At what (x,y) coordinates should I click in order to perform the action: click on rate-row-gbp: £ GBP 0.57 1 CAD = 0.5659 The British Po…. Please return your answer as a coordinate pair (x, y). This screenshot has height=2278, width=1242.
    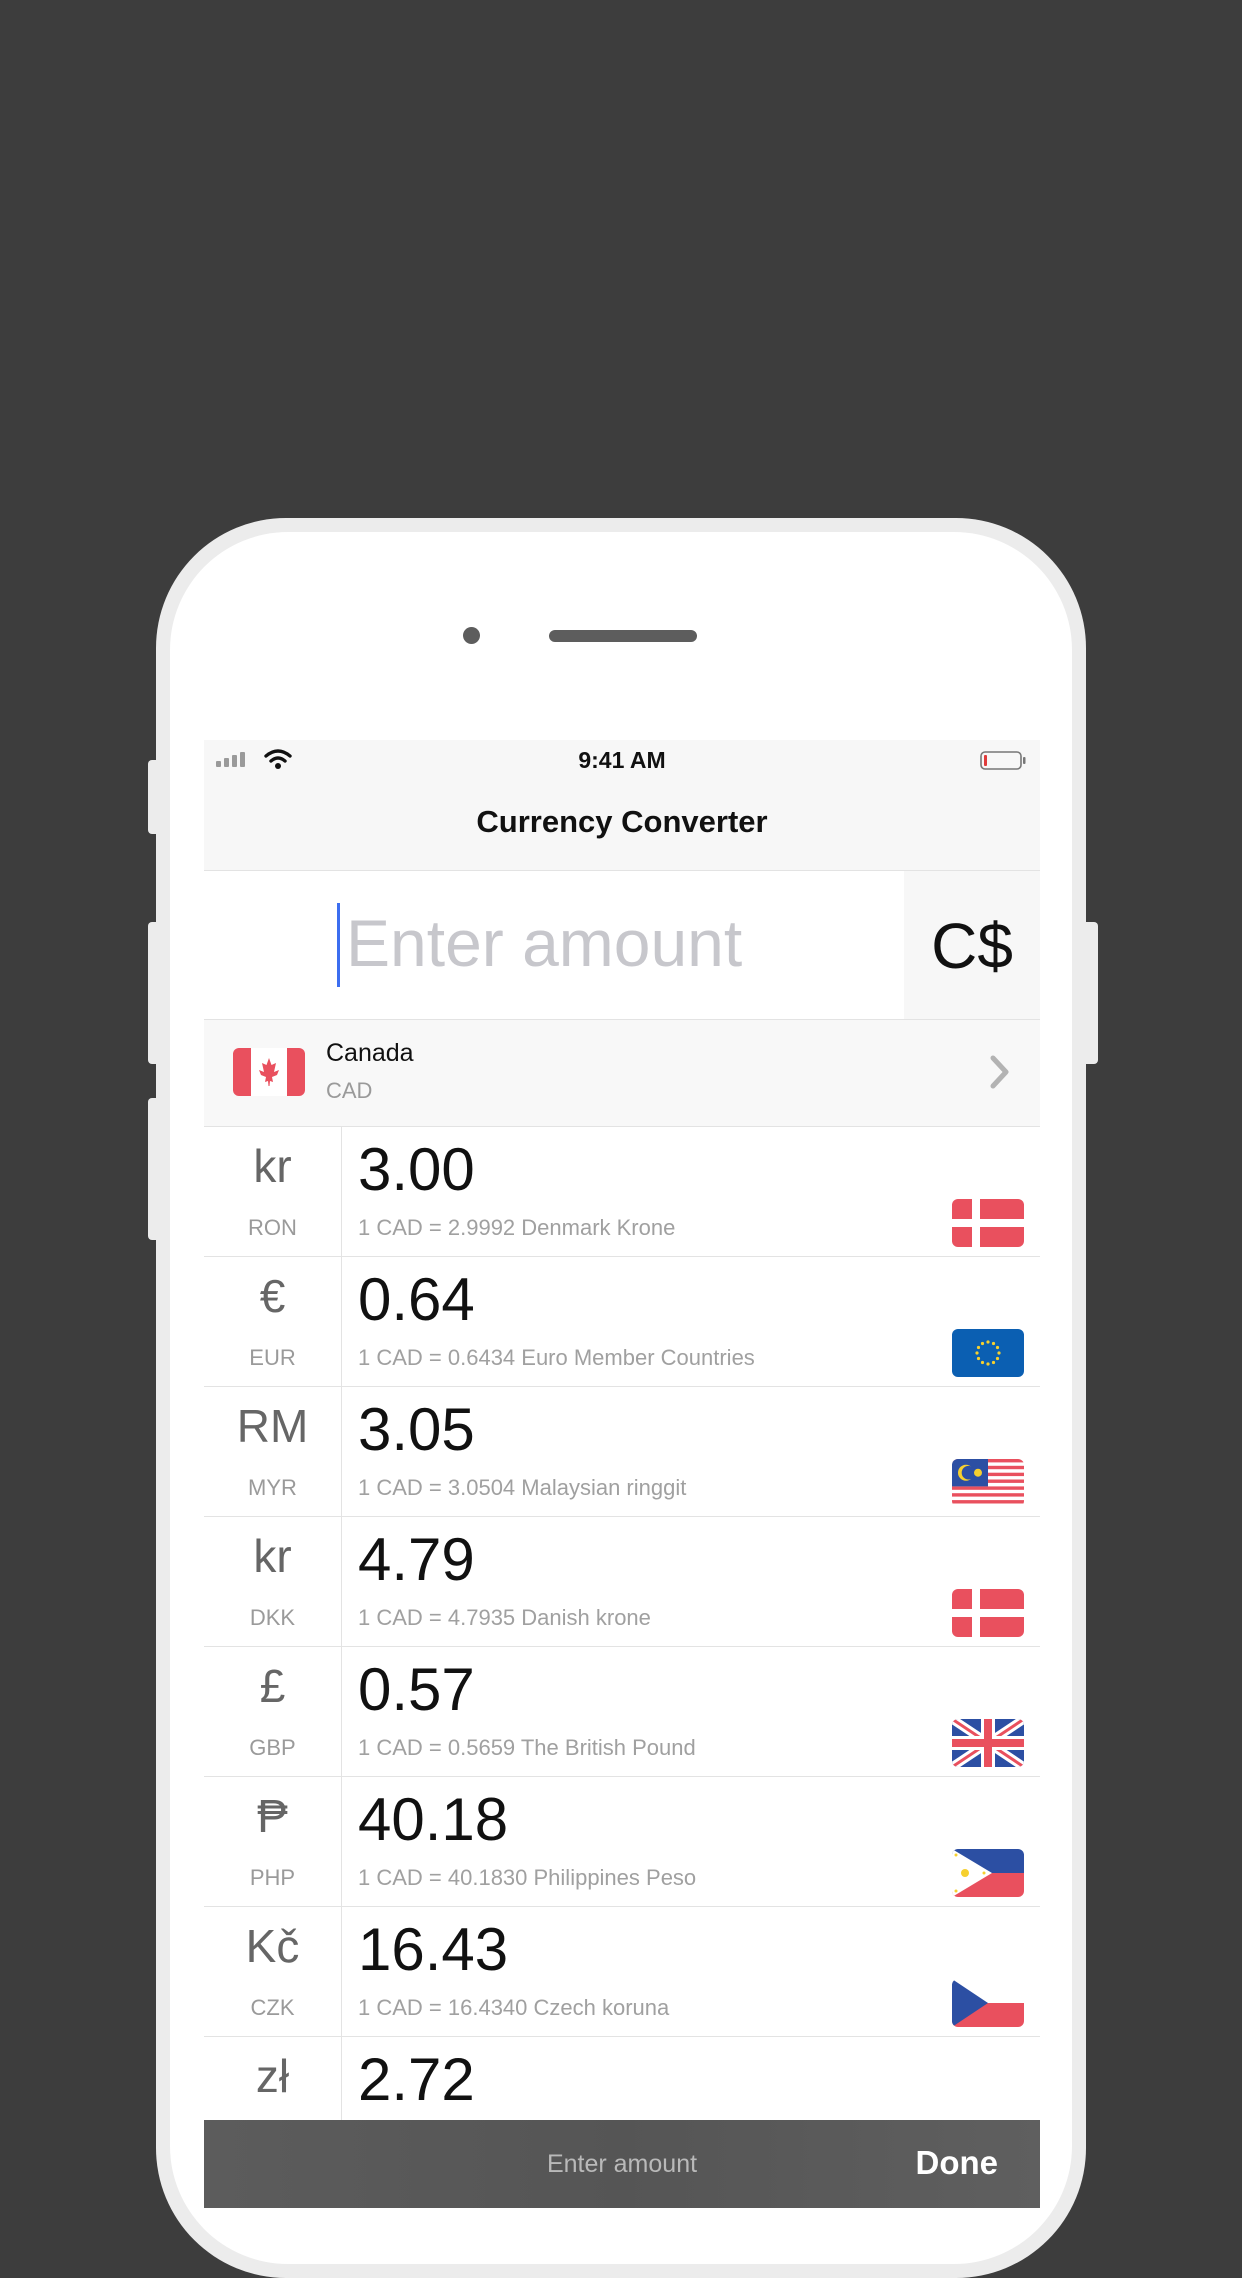
    Looking at the image, I should click on (622, 1712).